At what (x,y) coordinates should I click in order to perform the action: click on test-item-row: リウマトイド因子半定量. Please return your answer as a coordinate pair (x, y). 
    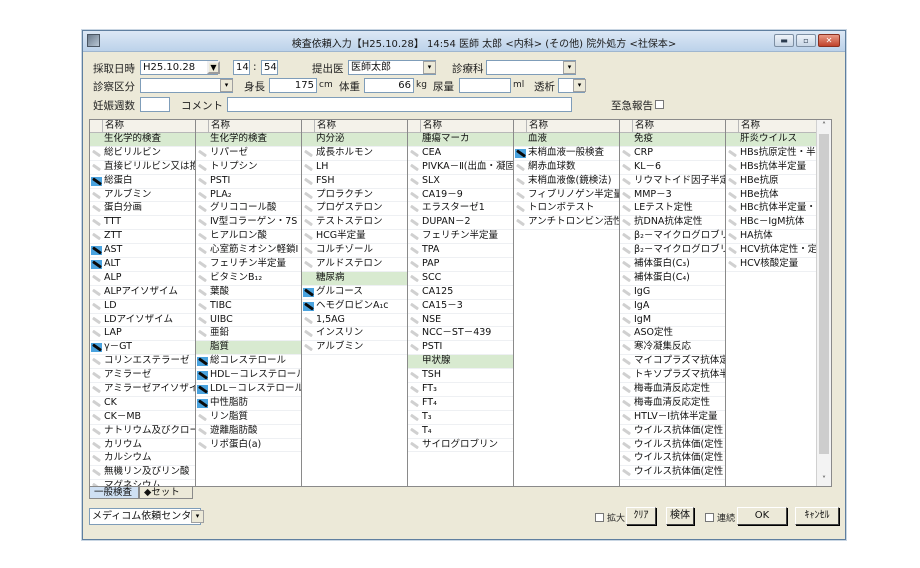
    Looking at the image, I should click on (672, 182).